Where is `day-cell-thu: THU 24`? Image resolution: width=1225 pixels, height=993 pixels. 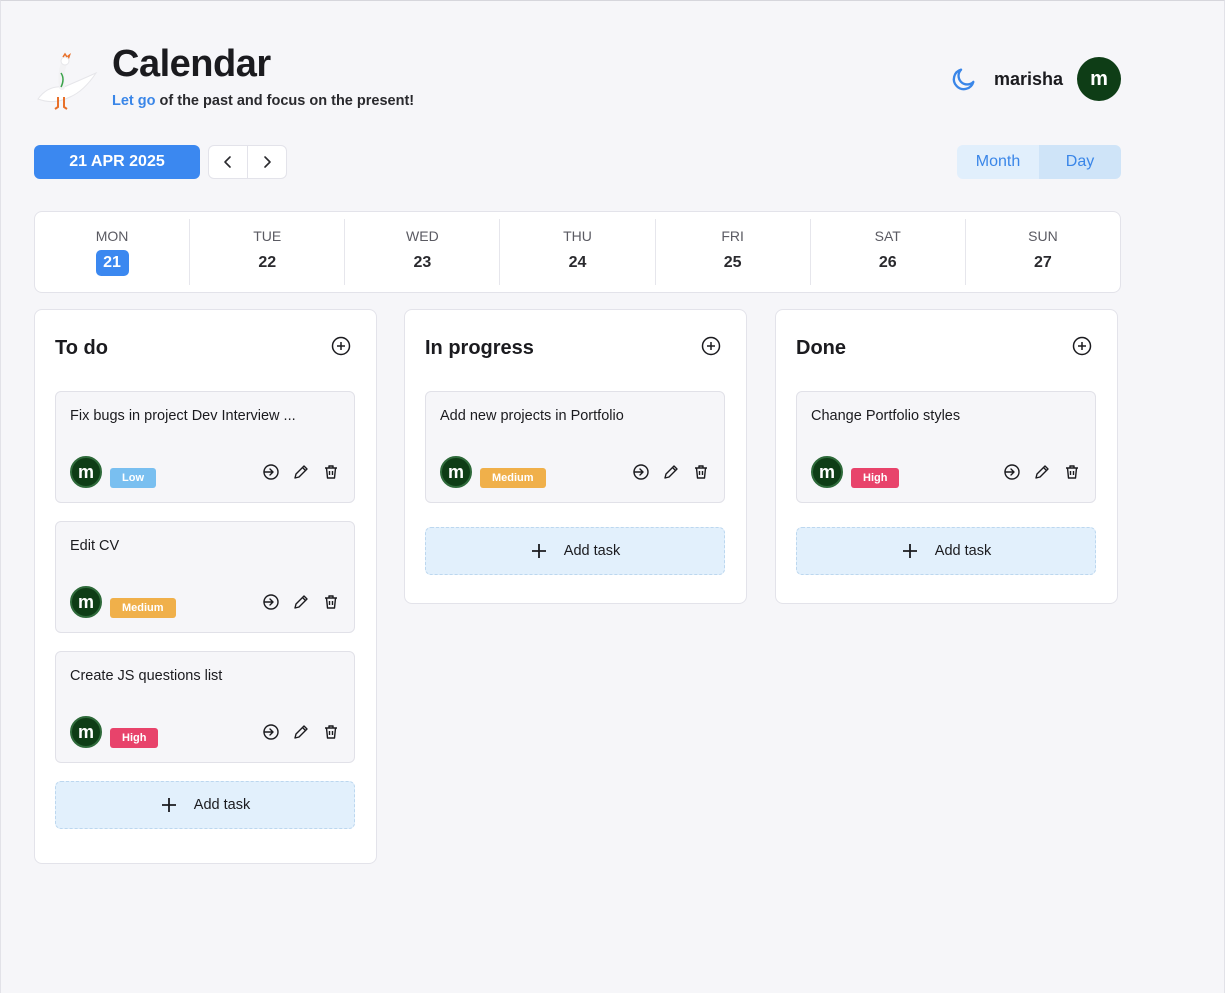
day-cell-thu: THU 24 is located at coordinates (576, 252).